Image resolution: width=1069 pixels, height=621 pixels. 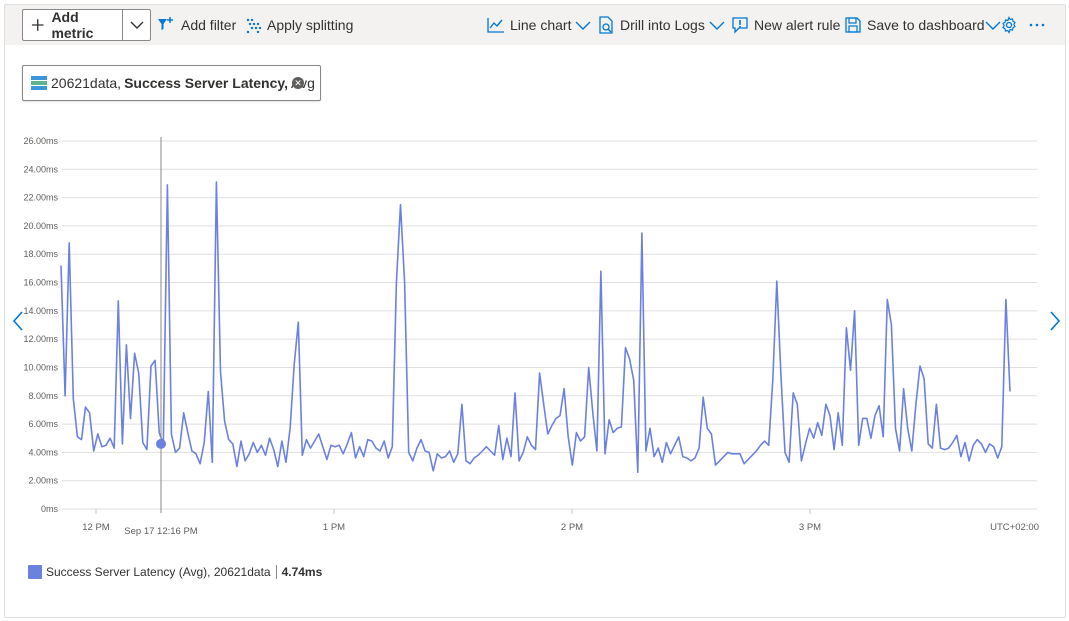 I want to click on y-tick-label: 8.00ms, so click(x=43, y=396).